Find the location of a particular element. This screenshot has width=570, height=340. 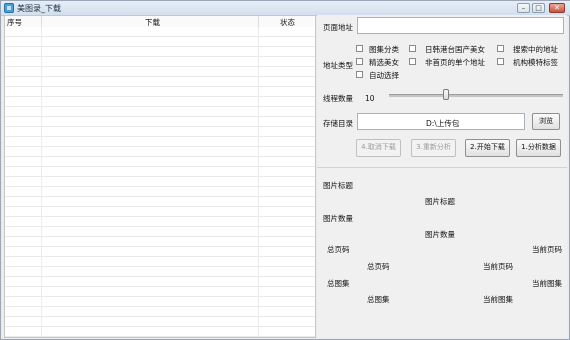

checkbox-category is located at coordinates (359, 48).